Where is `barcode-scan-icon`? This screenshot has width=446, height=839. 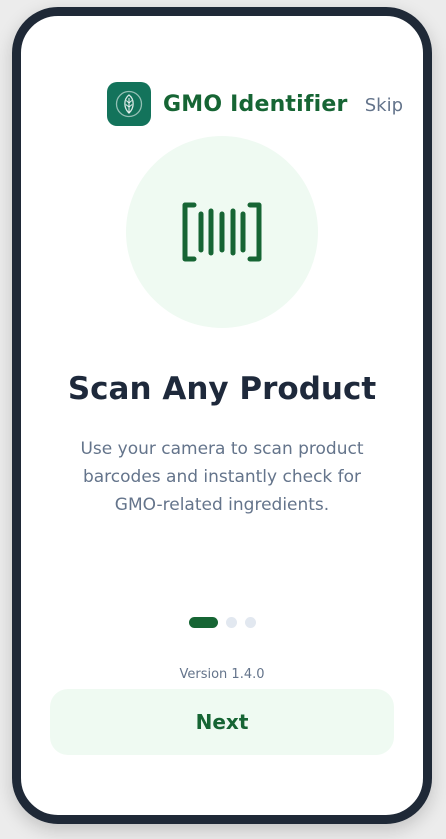
barcode-scan-icon is located at coordinates (222, 232).